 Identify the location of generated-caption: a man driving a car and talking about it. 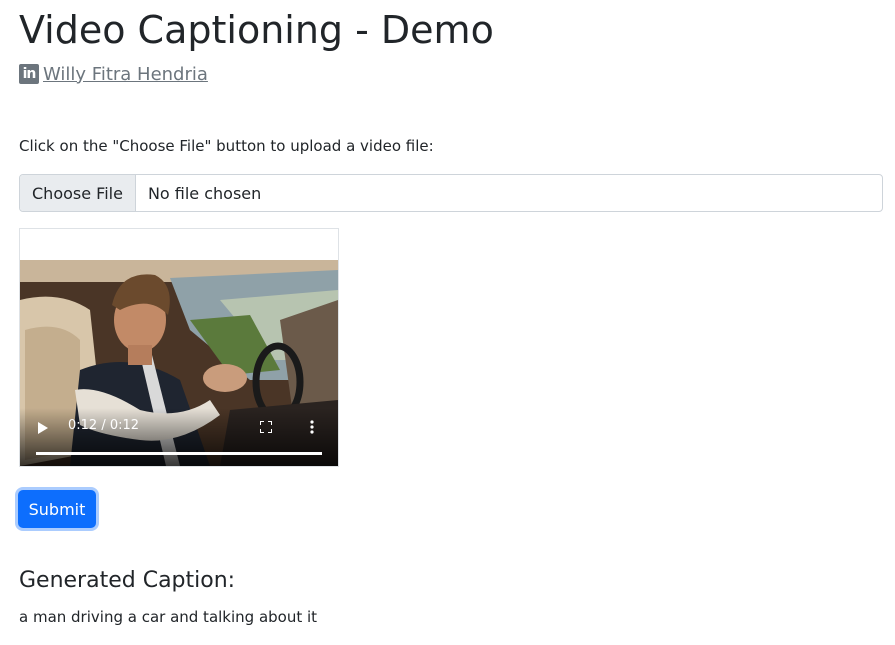
(168, 617).